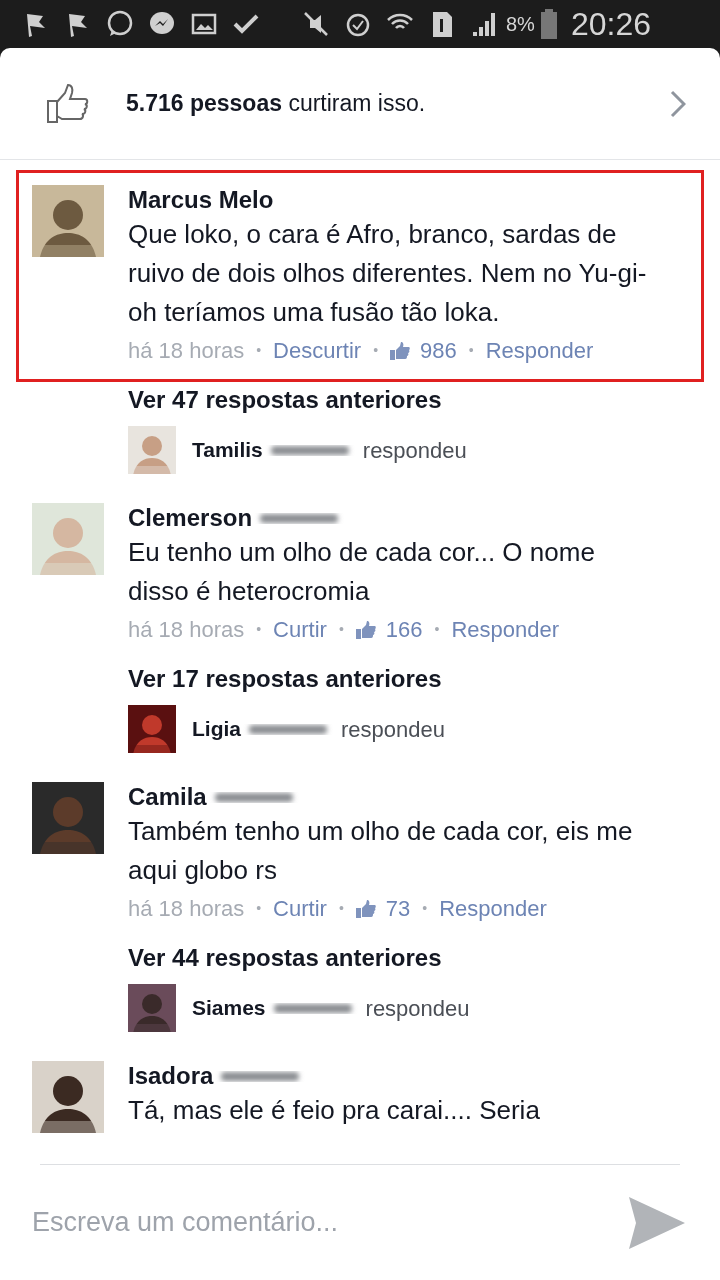  Describe the element at coordinates (610, 24) in the screenshot. I see `clock: 20:26` at that location.